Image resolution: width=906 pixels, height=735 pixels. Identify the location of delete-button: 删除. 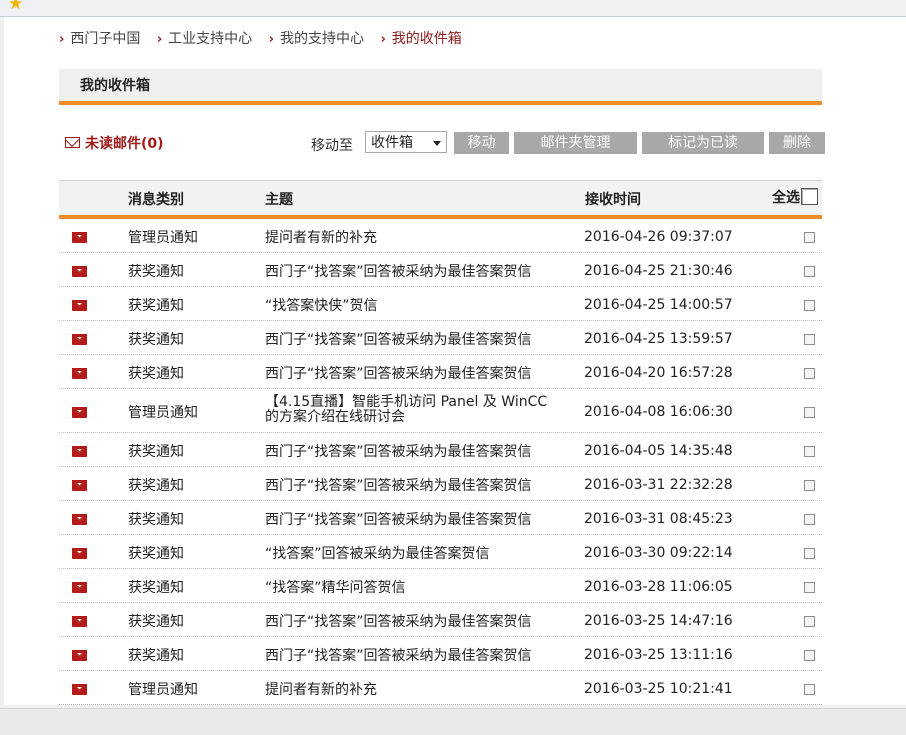
(797, 143).